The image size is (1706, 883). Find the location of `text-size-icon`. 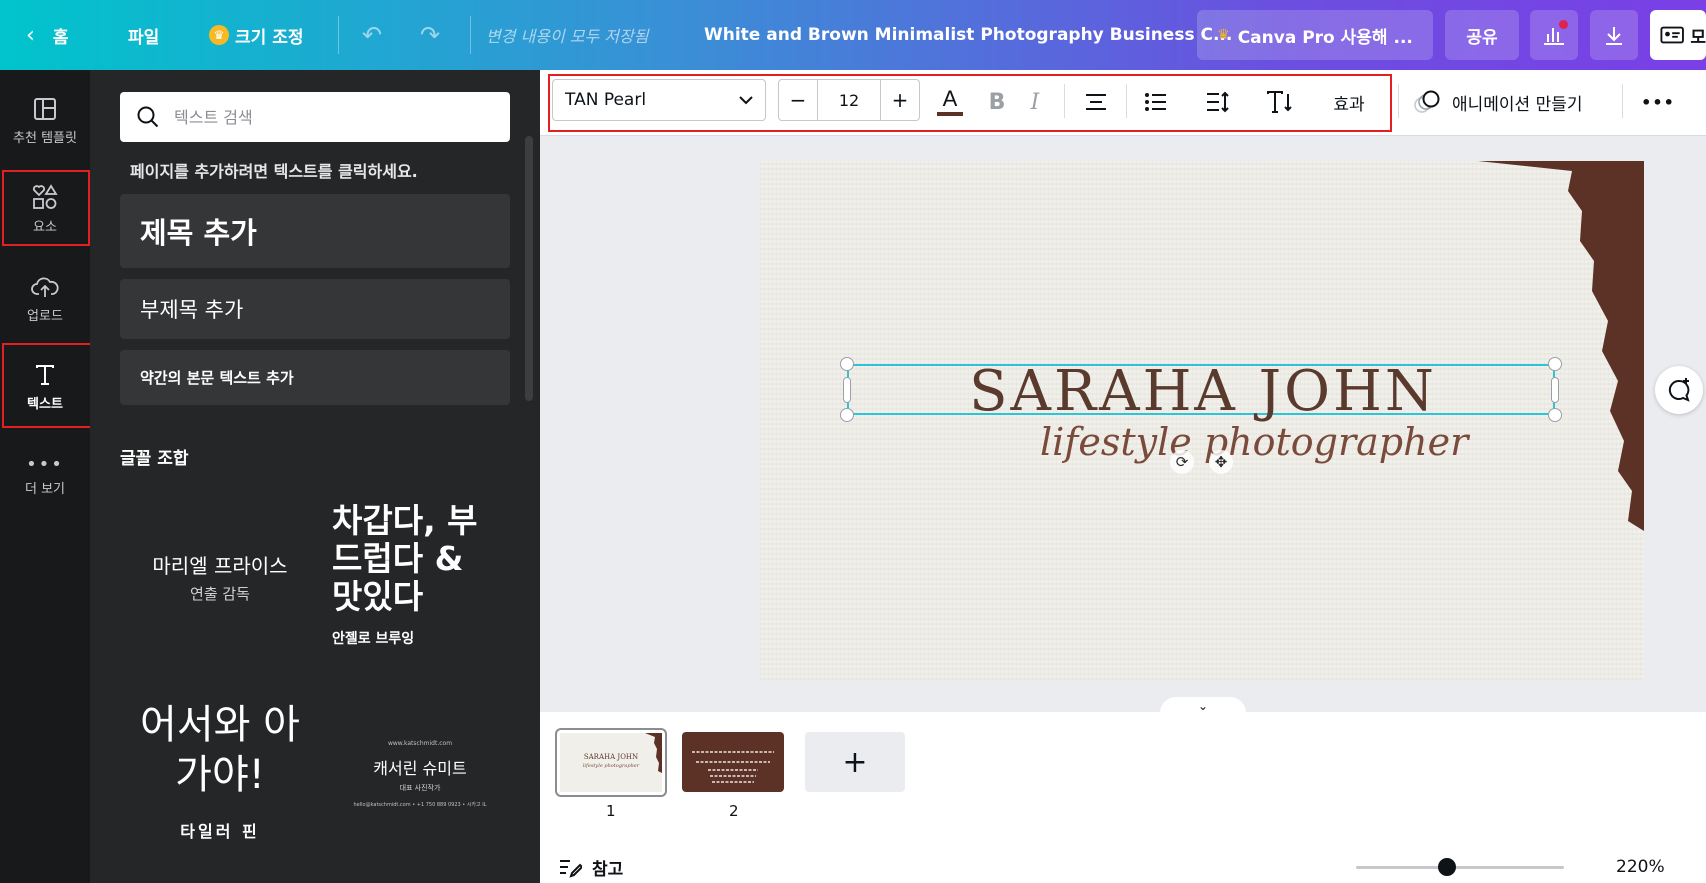

text-size-icon is located at coordinates (1280, 102).